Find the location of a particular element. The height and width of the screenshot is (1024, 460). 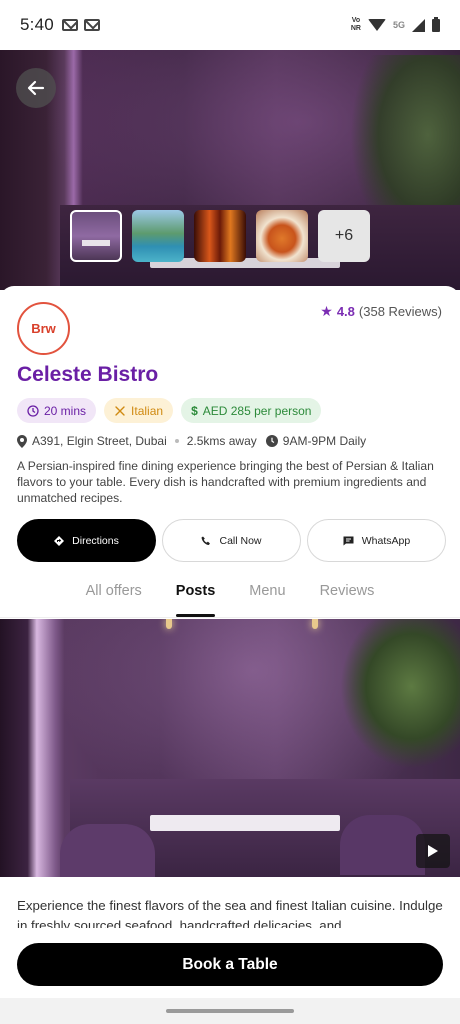

book-table-button: Book a Table is located at coordinates (230, 964).